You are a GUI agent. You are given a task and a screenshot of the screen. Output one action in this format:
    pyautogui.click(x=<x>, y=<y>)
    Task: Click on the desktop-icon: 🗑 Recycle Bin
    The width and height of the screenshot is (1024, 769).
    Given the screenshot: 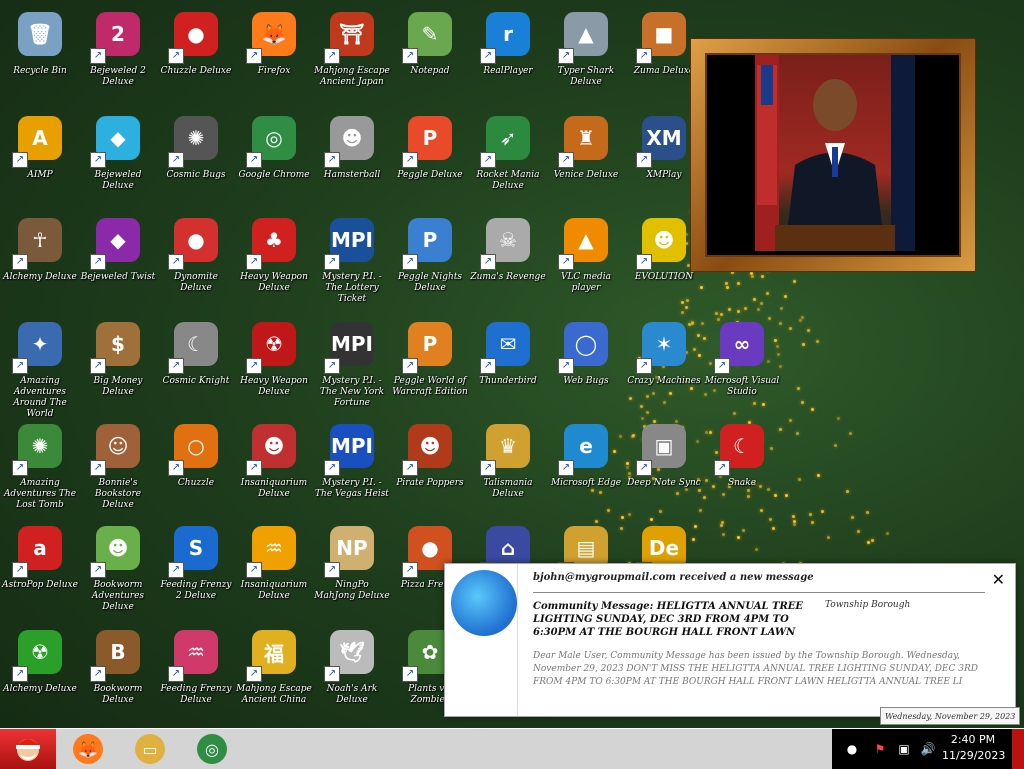 What is the action you would take?
    pyautogui.click(x=40, y=54)
    